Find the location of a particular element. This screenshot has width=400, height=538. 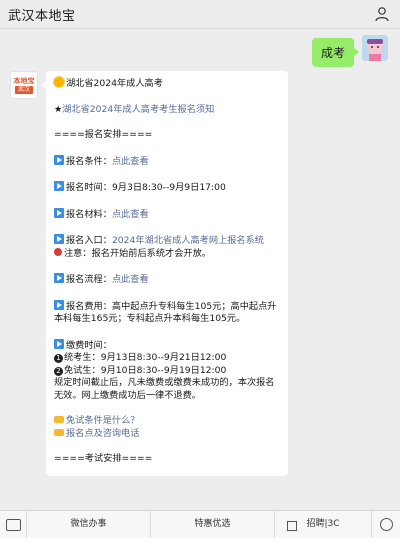

conditions-line: 报名条件：点此查看 is located at coordinates (167, 161).